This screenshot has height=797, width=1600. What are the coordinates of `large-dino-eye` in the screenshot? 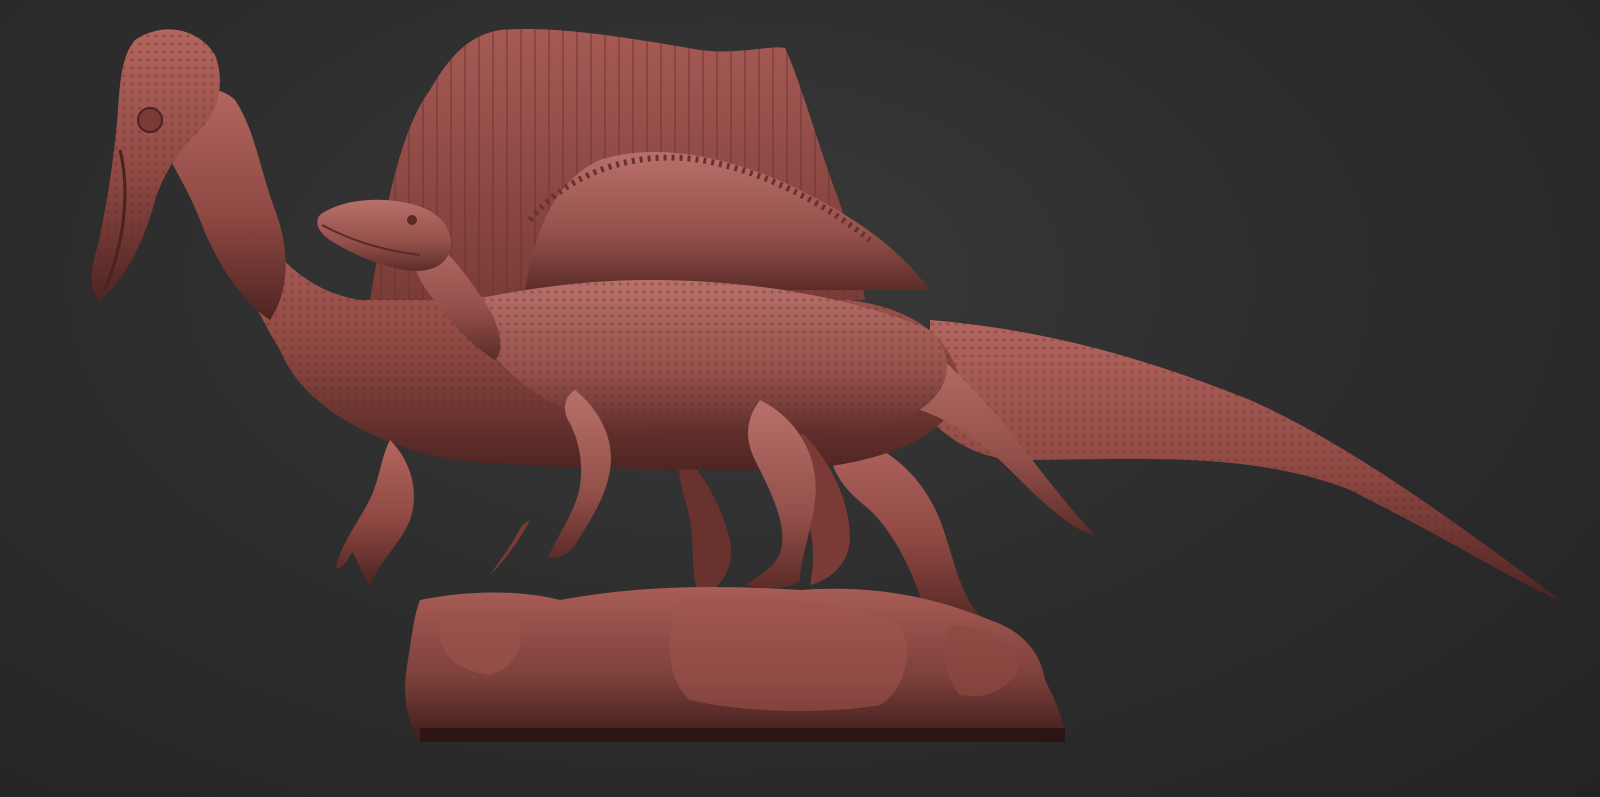 It's located at (150, 120).